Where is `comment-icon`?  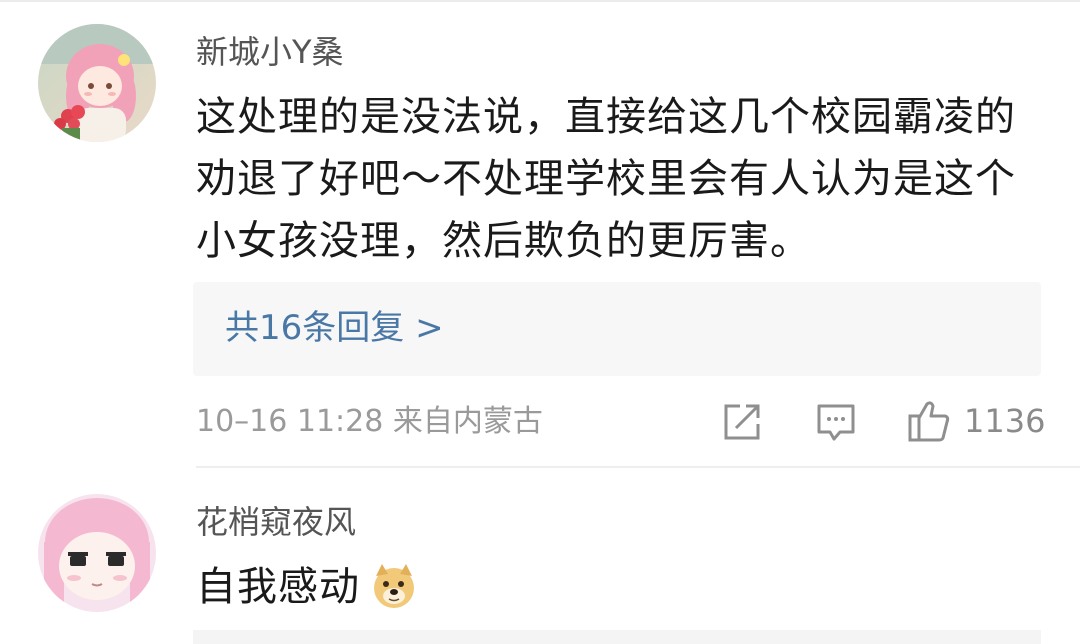 comment-icon is located at coordinates (836, 422).